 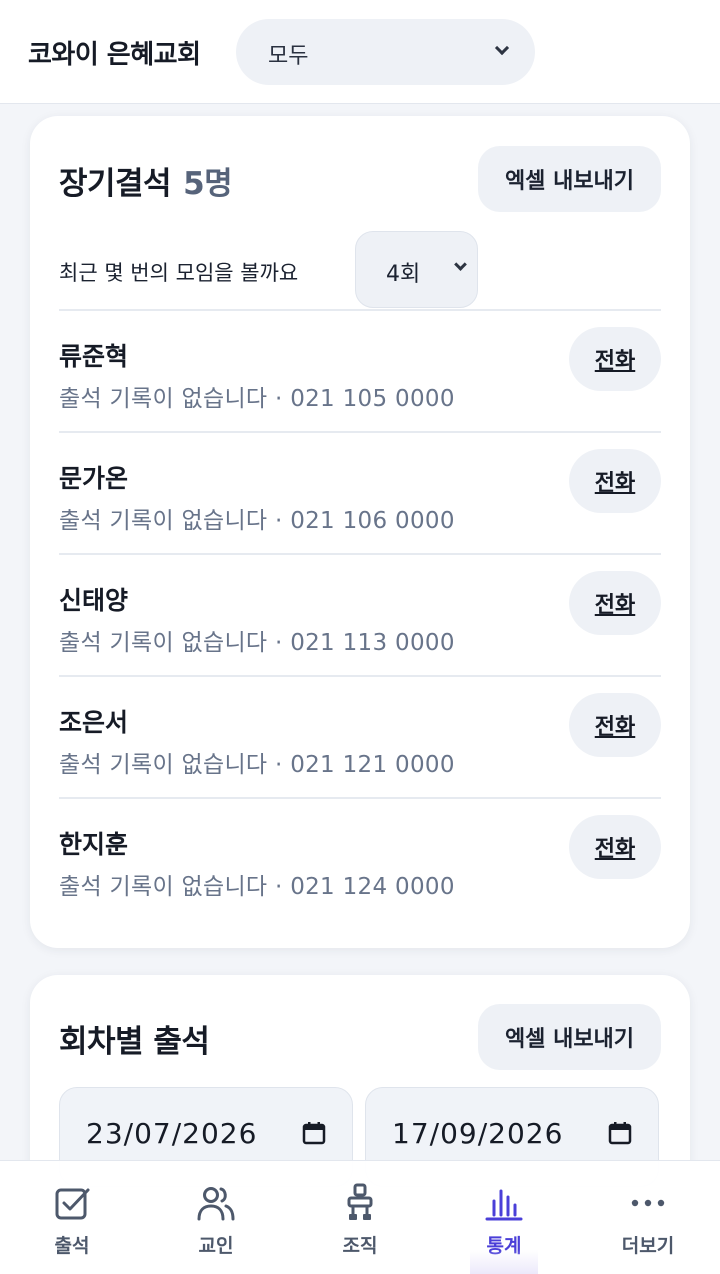 What do you see at coordinates (257, 765) in the screenshot?
I see `member-status: 출석 기록이 없습니다 · 021 121 0000` at bounding box center [257, 765].